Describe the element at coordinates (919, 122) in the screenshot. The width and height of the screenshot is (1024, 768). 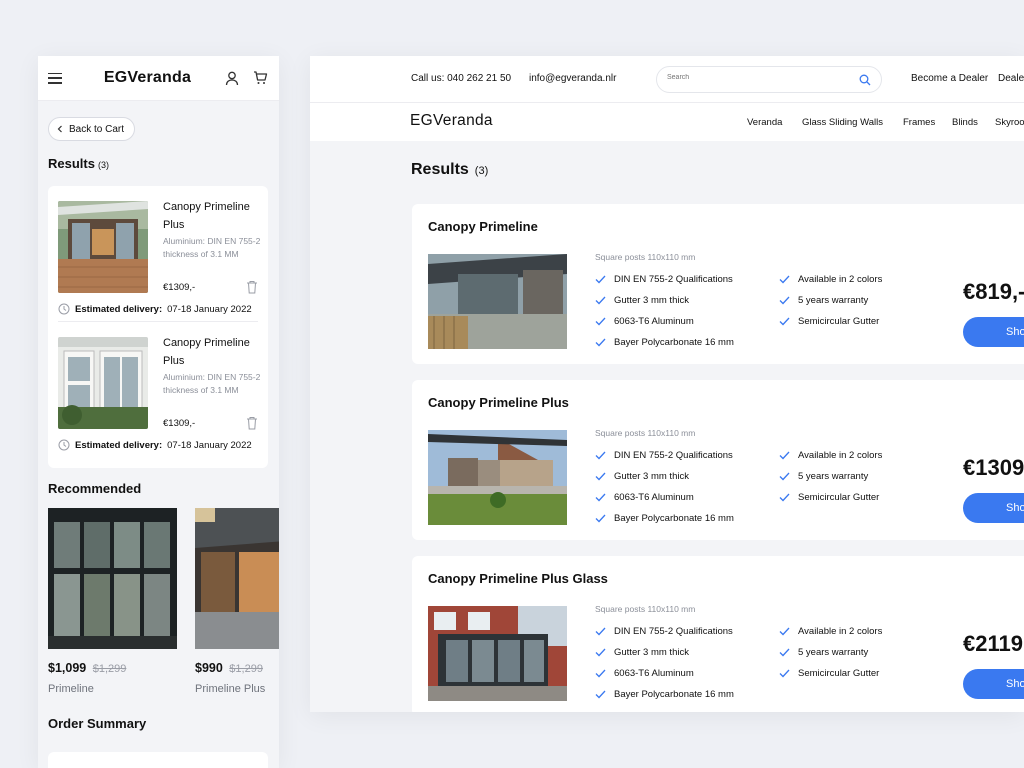
I see `nav-item-frames: Frames` at that location.